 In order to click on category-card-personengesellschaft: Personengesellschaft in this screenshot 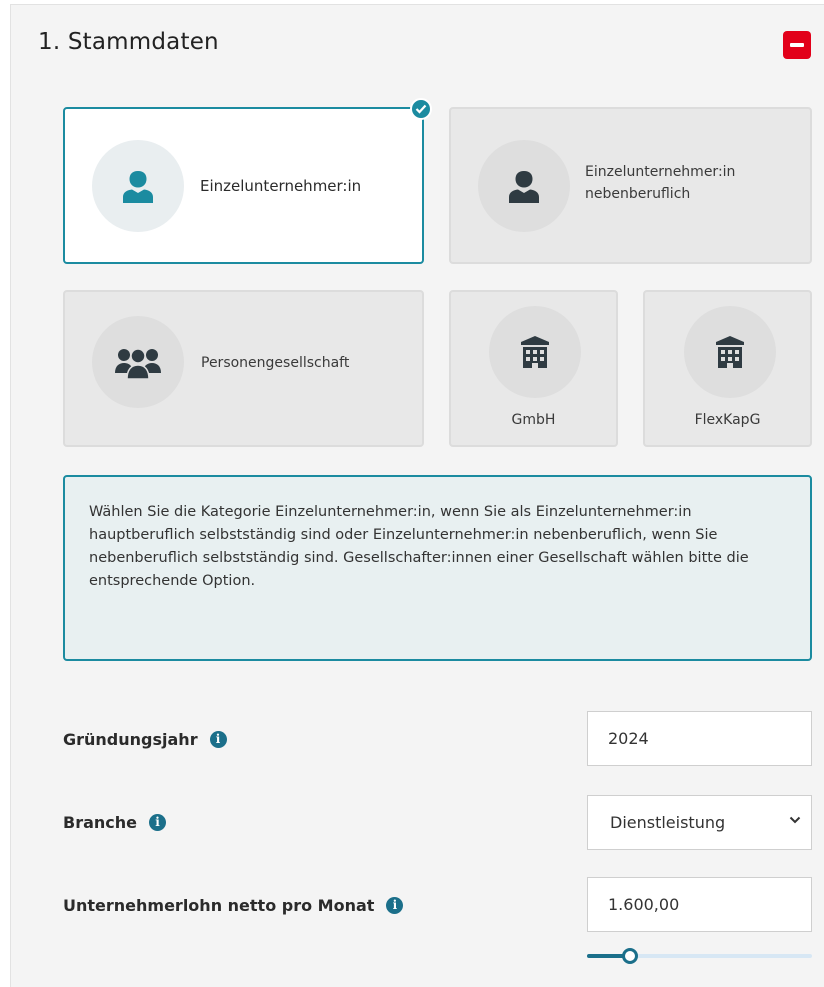, I will do `click(243, 368)`.